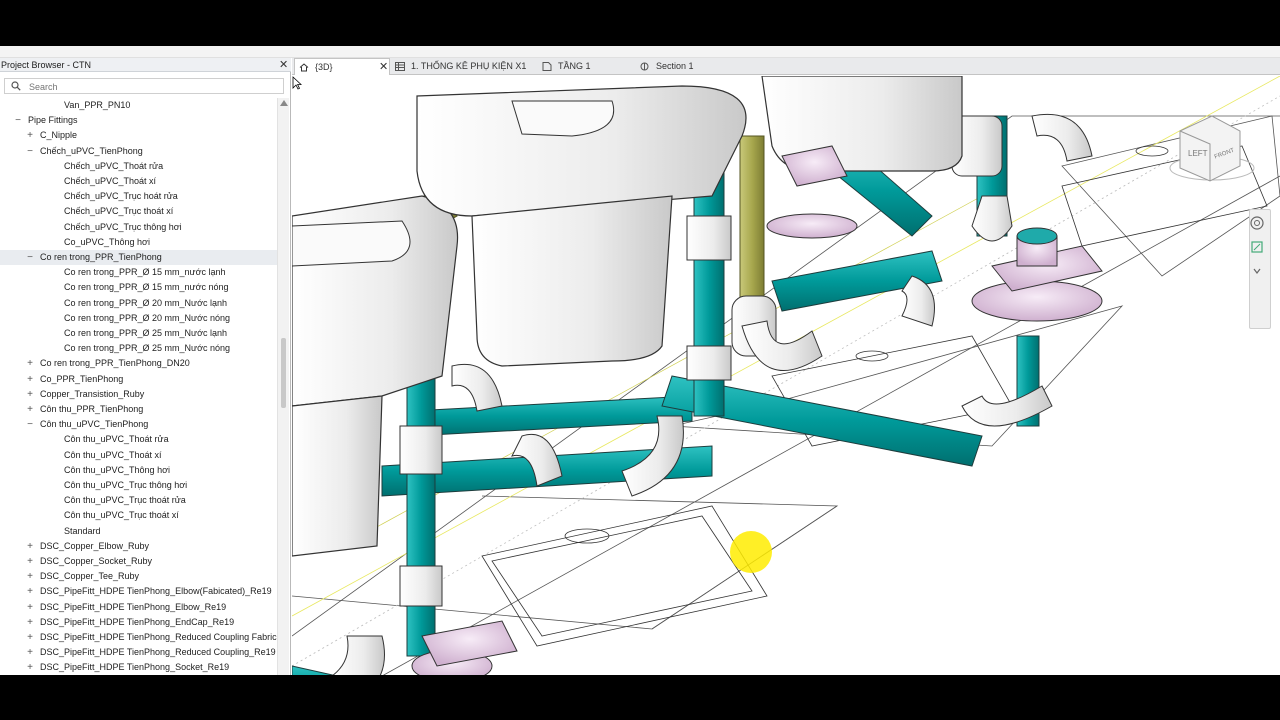 This screenshot has height=720, width=1280. What do you see at coordinates (97, 105) in the screenshot?
I see `tree-item-label: Van_PPR_PN10` at bounding box center [97, 105].